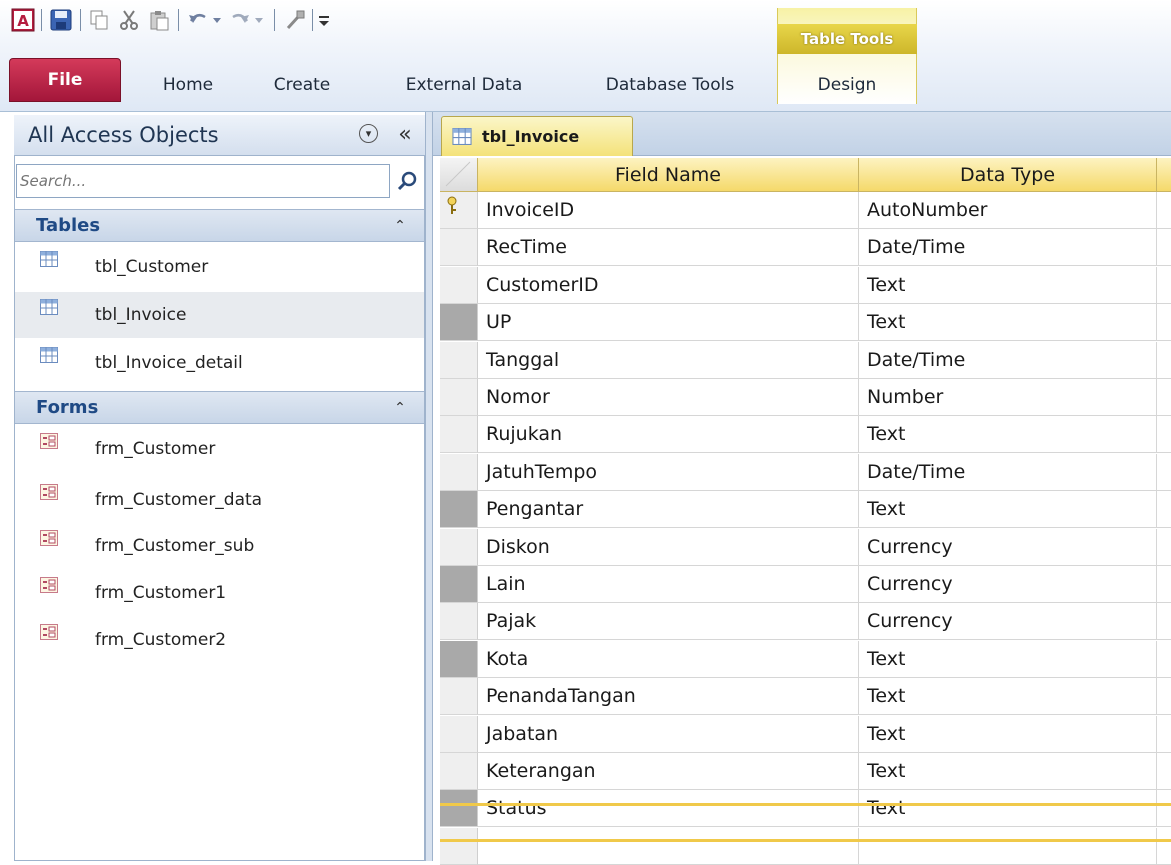 The height and width of the screenshot is (865, 1171). I want to click on field-name-cell: Diskon, so click(668, 547).